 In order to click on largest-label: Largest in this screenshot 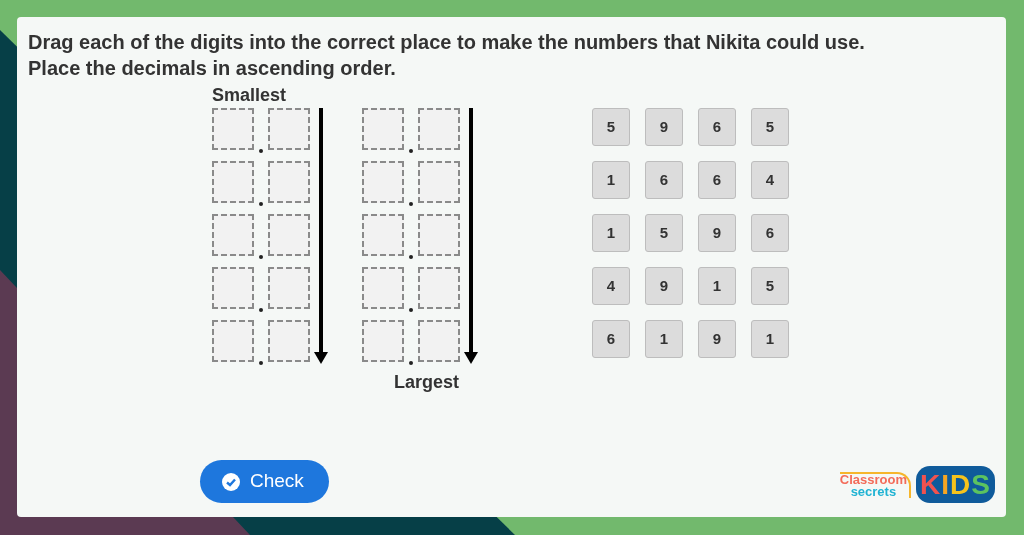, I will do `click(427, 382)`.